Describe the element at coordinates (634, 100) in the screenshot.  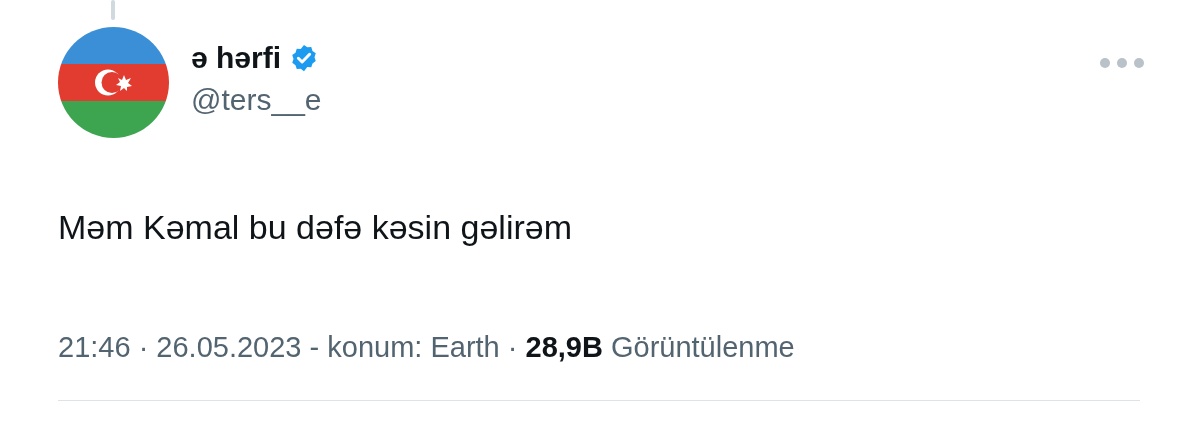
I see `author-handle: @ters__e` at that location.